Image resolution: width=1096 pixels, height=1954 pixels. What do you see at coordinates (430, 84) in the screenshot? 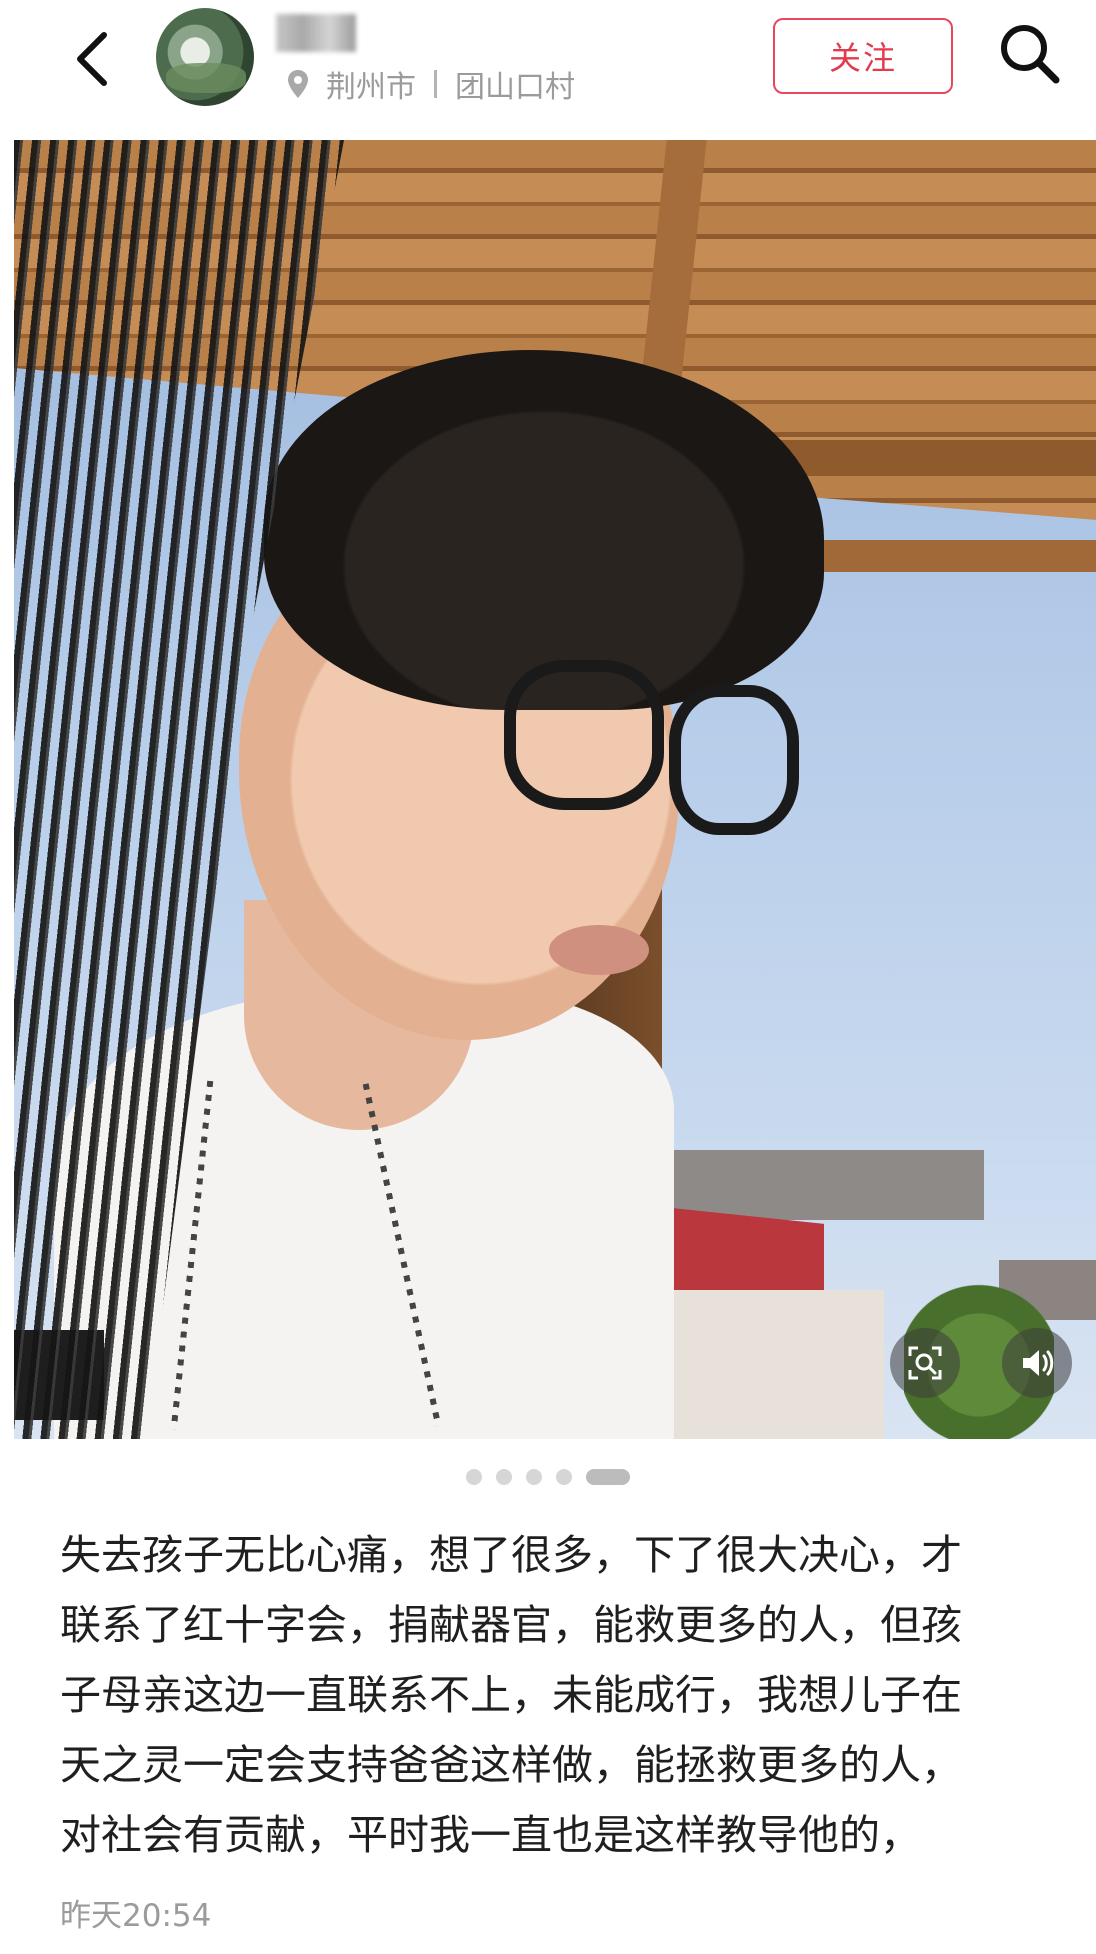
I see `location-line: 荆州市 团山口村` at bounding box center [430, 84].